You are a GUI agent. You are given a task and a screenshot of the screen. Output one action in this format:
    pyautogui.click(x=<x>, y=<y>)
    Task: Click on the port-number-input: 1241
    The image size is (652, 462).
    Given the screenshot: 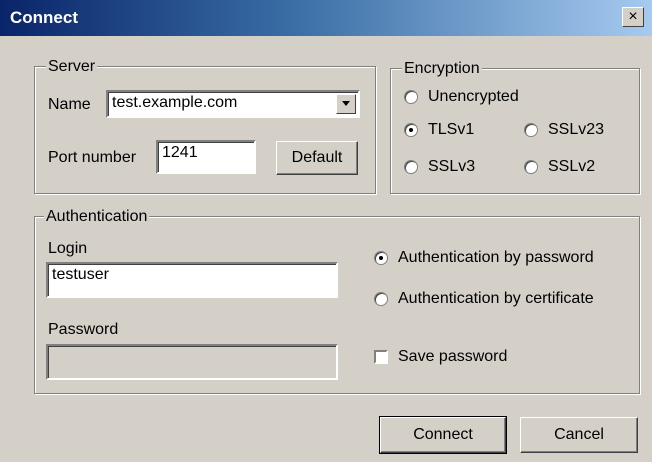 What is the action you would take?
    pyautogui.click(x=206, y=157)
    